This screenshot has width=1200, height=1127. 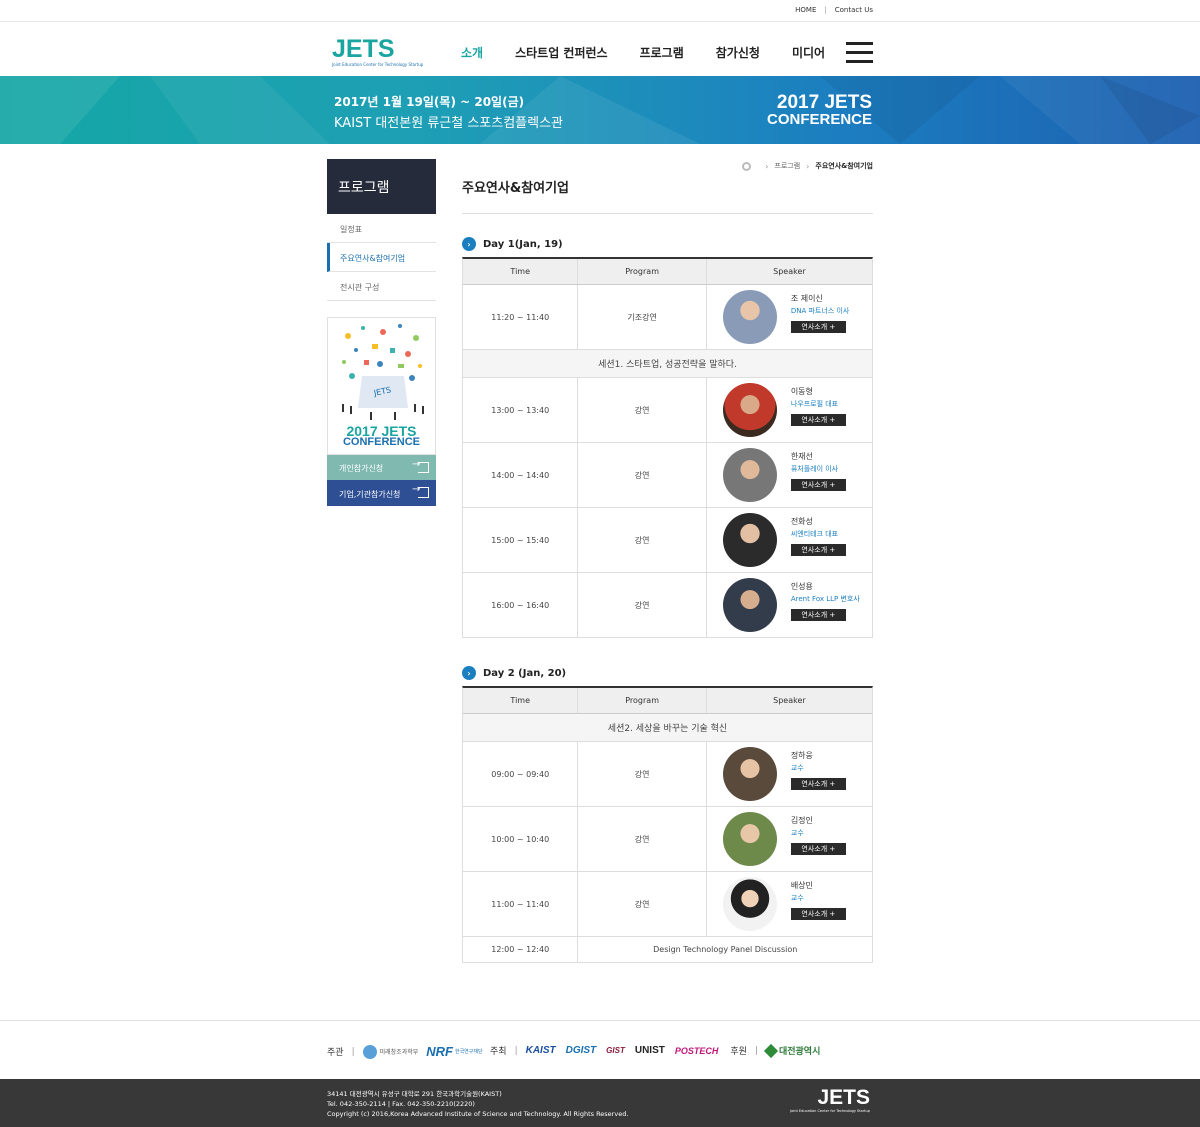 What do you see at coordinates (787, 166) in the screenshot?
I see `breadcrumb-parent: 프로그램` at bounding box center [787, 166].